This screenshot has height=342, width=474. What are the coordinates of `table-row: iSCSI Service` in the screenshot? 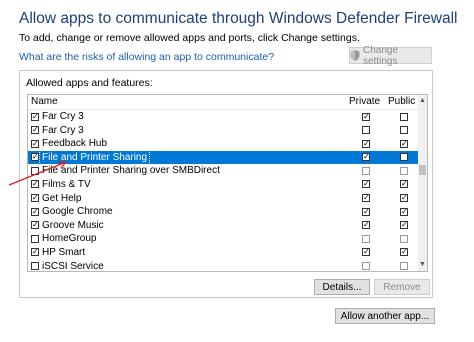 It's located at (224, 266).